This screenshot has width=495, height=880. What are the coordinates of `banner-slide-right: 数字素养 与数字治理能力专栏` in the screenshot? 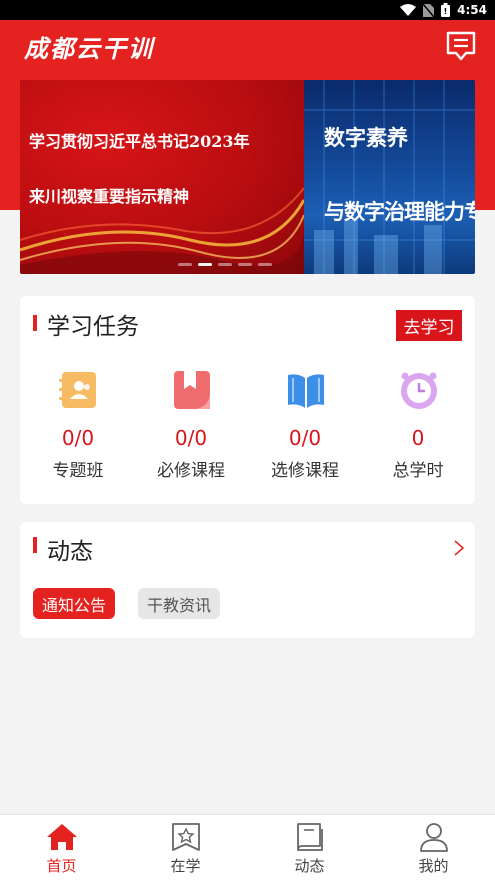 It's located at (389, 177).